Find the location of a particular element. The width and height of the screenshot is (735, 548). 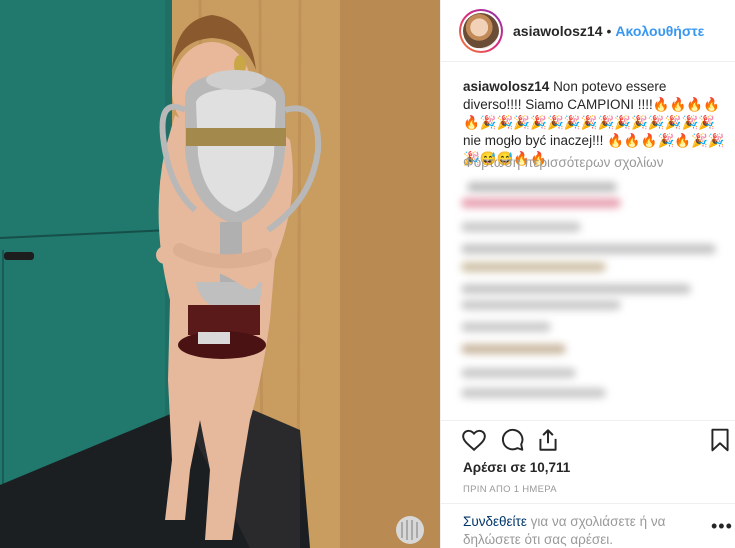

follow-button: Ακολουθήστε is located at coordinates (659, 31).